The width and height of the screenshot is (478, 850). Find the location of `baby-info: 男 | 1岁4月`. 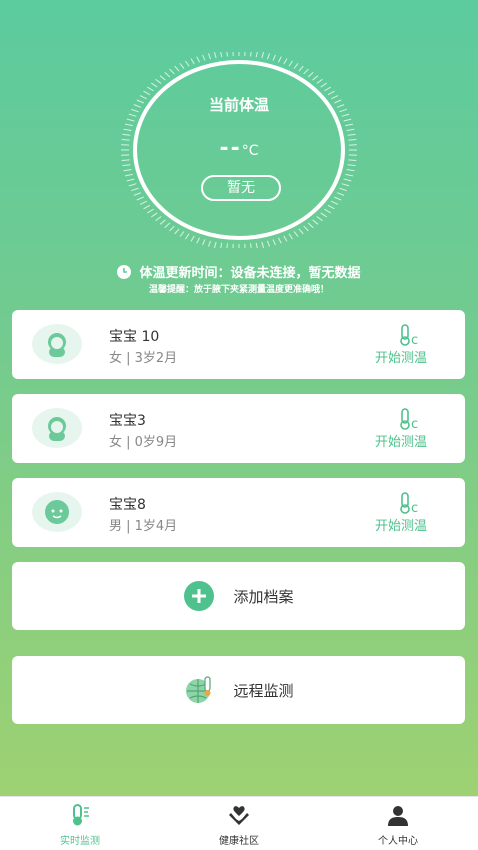

baby-info: 男 | 1岁4月 is located at coordinates (143, 526).